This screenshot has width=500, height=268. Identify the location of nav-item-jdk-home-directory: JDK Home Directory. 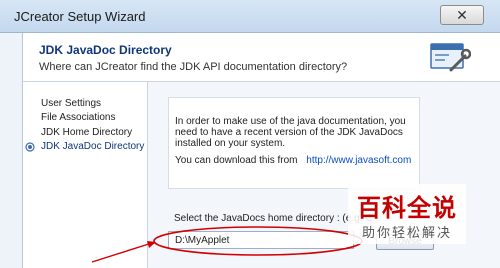
(86, 132).